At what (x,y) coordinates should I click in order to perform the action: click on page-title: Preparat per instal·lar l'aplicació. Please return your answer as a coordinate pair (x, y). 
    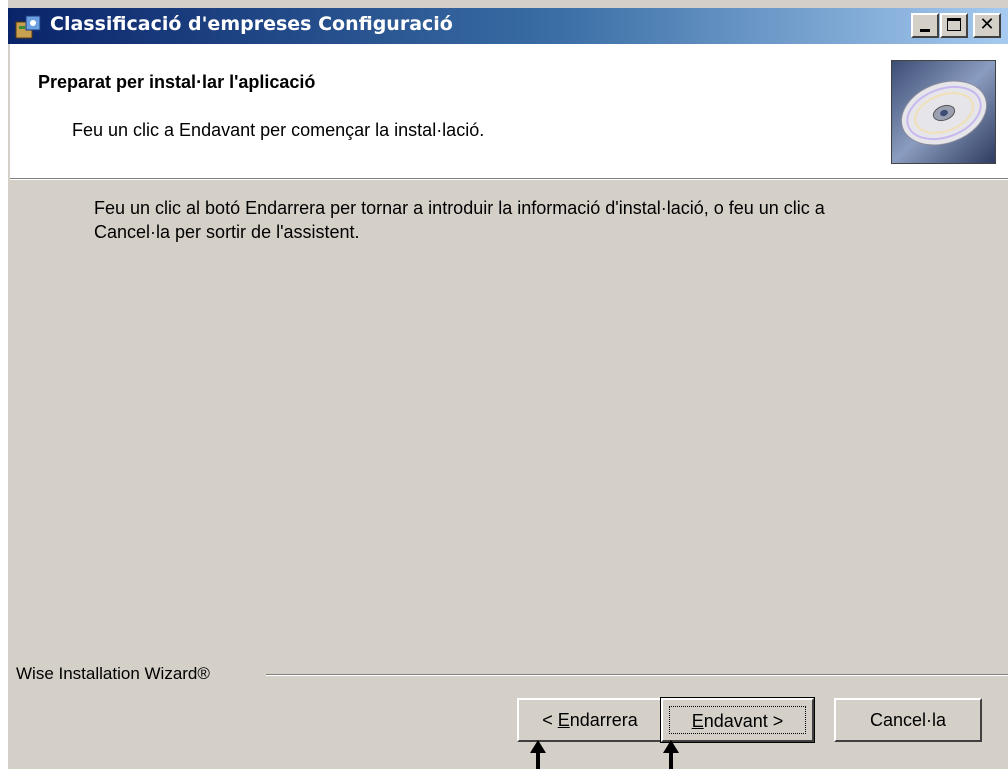
    Looking at the image, I should click on (177, 82).